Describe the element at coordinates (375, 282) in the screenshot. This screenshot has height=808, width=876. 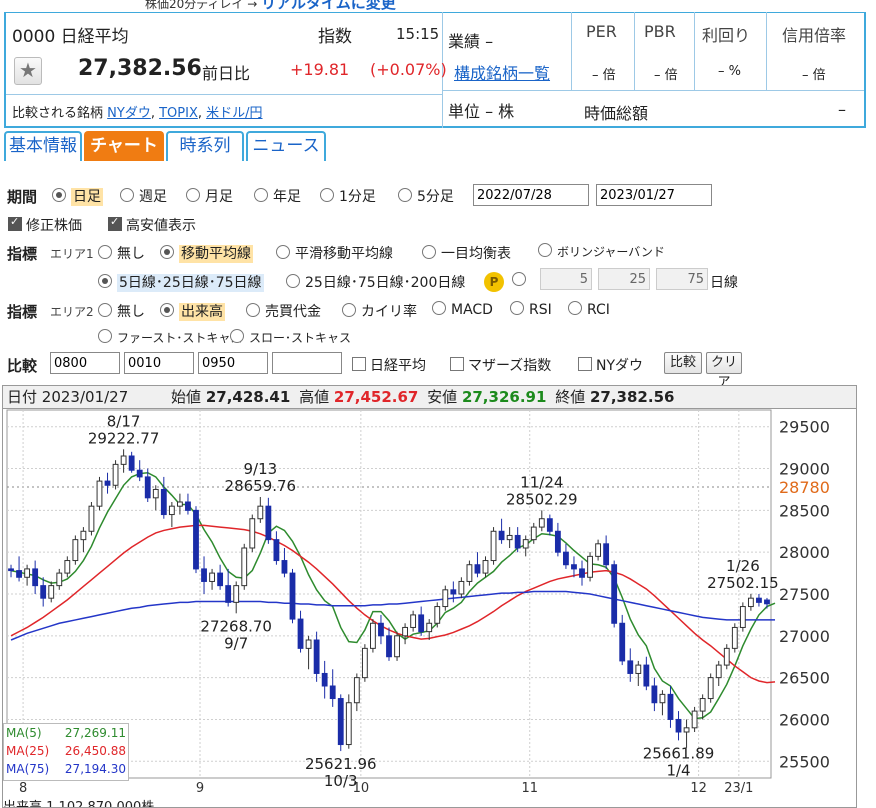
I see `ma-25-75-200: 25日線･75日線･200日線` at that location.